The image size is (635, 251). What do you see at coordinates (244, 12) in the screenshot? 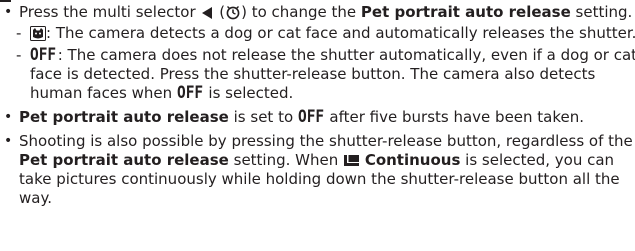
I see `paren-close: )` at bounding box center [244, 12].